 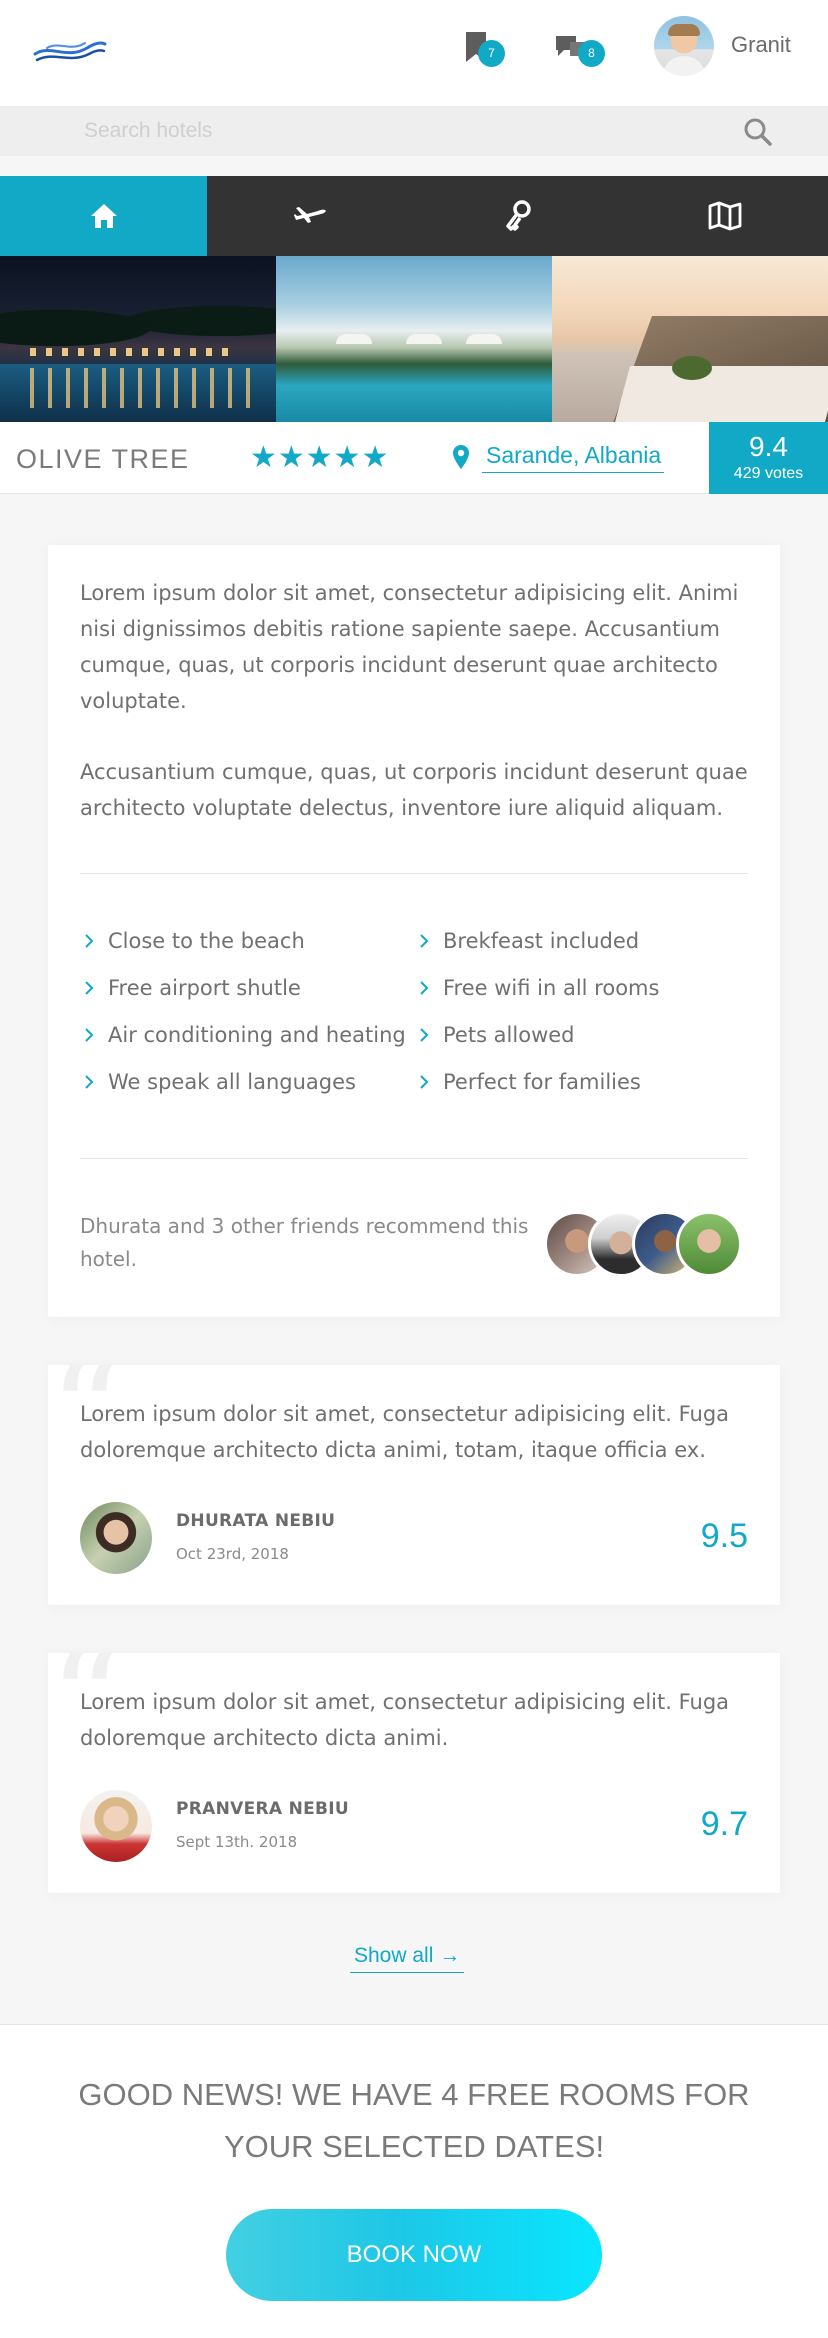 What do you see at coordinates (690, 339) in the screenshot?
I see `hotel-photo-terrace` at bounding box center [690, 339].